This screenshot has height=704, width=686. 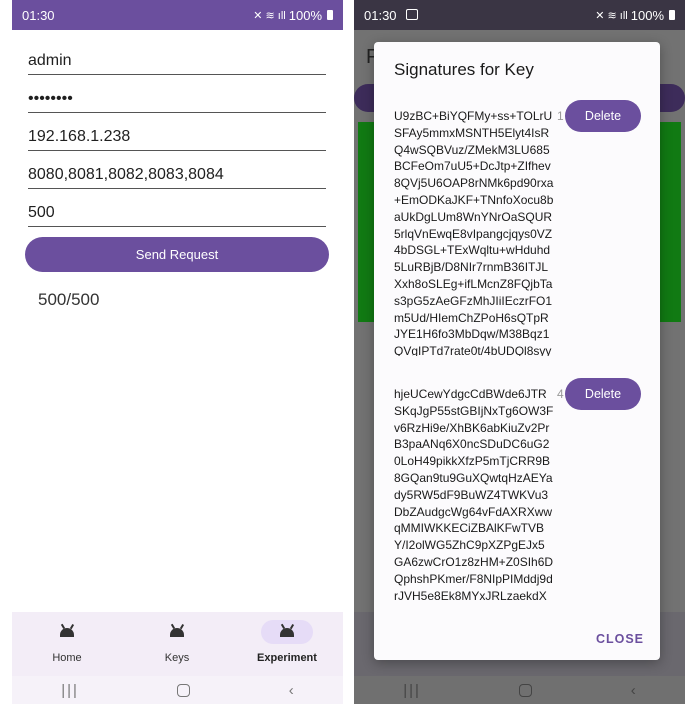 What do you see at coordinates (177, 254) in the screenshot?
I see `send-request-button: Send Request` at bounding box center [177, 254].